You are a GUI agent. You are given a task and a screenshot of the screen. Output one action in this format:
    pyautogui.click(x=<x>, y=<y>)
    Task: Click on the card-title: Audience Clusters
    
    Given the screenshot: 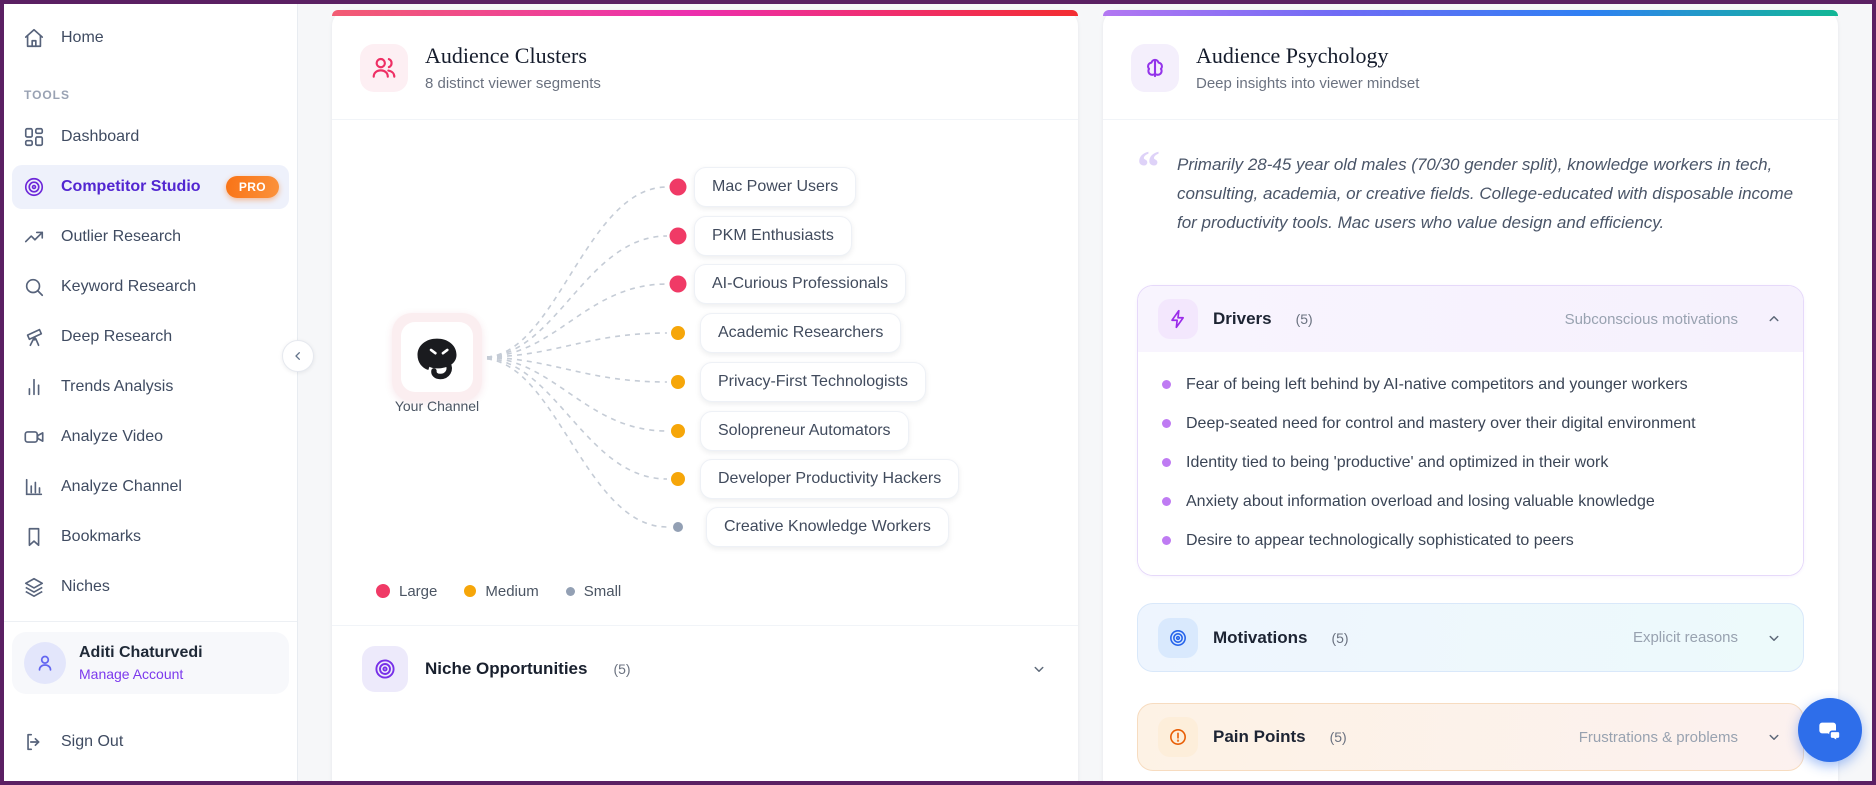 What is the action you would take?
    pyautogui.click(x=506, y=55)
    